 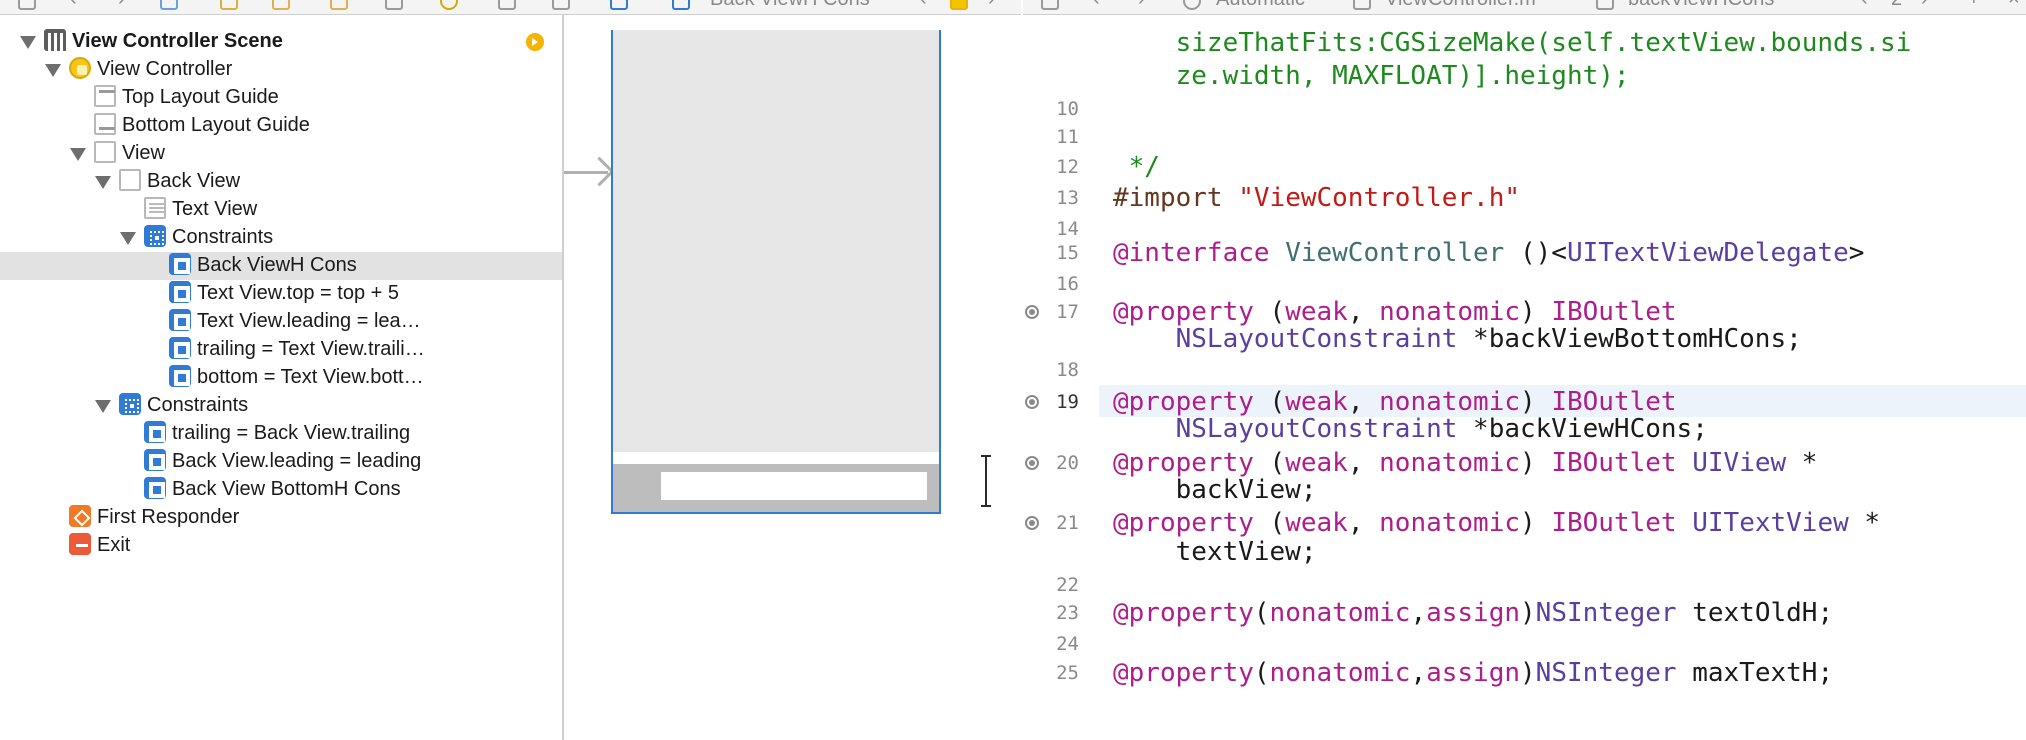 What do you see at coordinates (507, 5) in the screenshot?
I see `view-breadcrumb-icon` at bounding box center [507, 5].